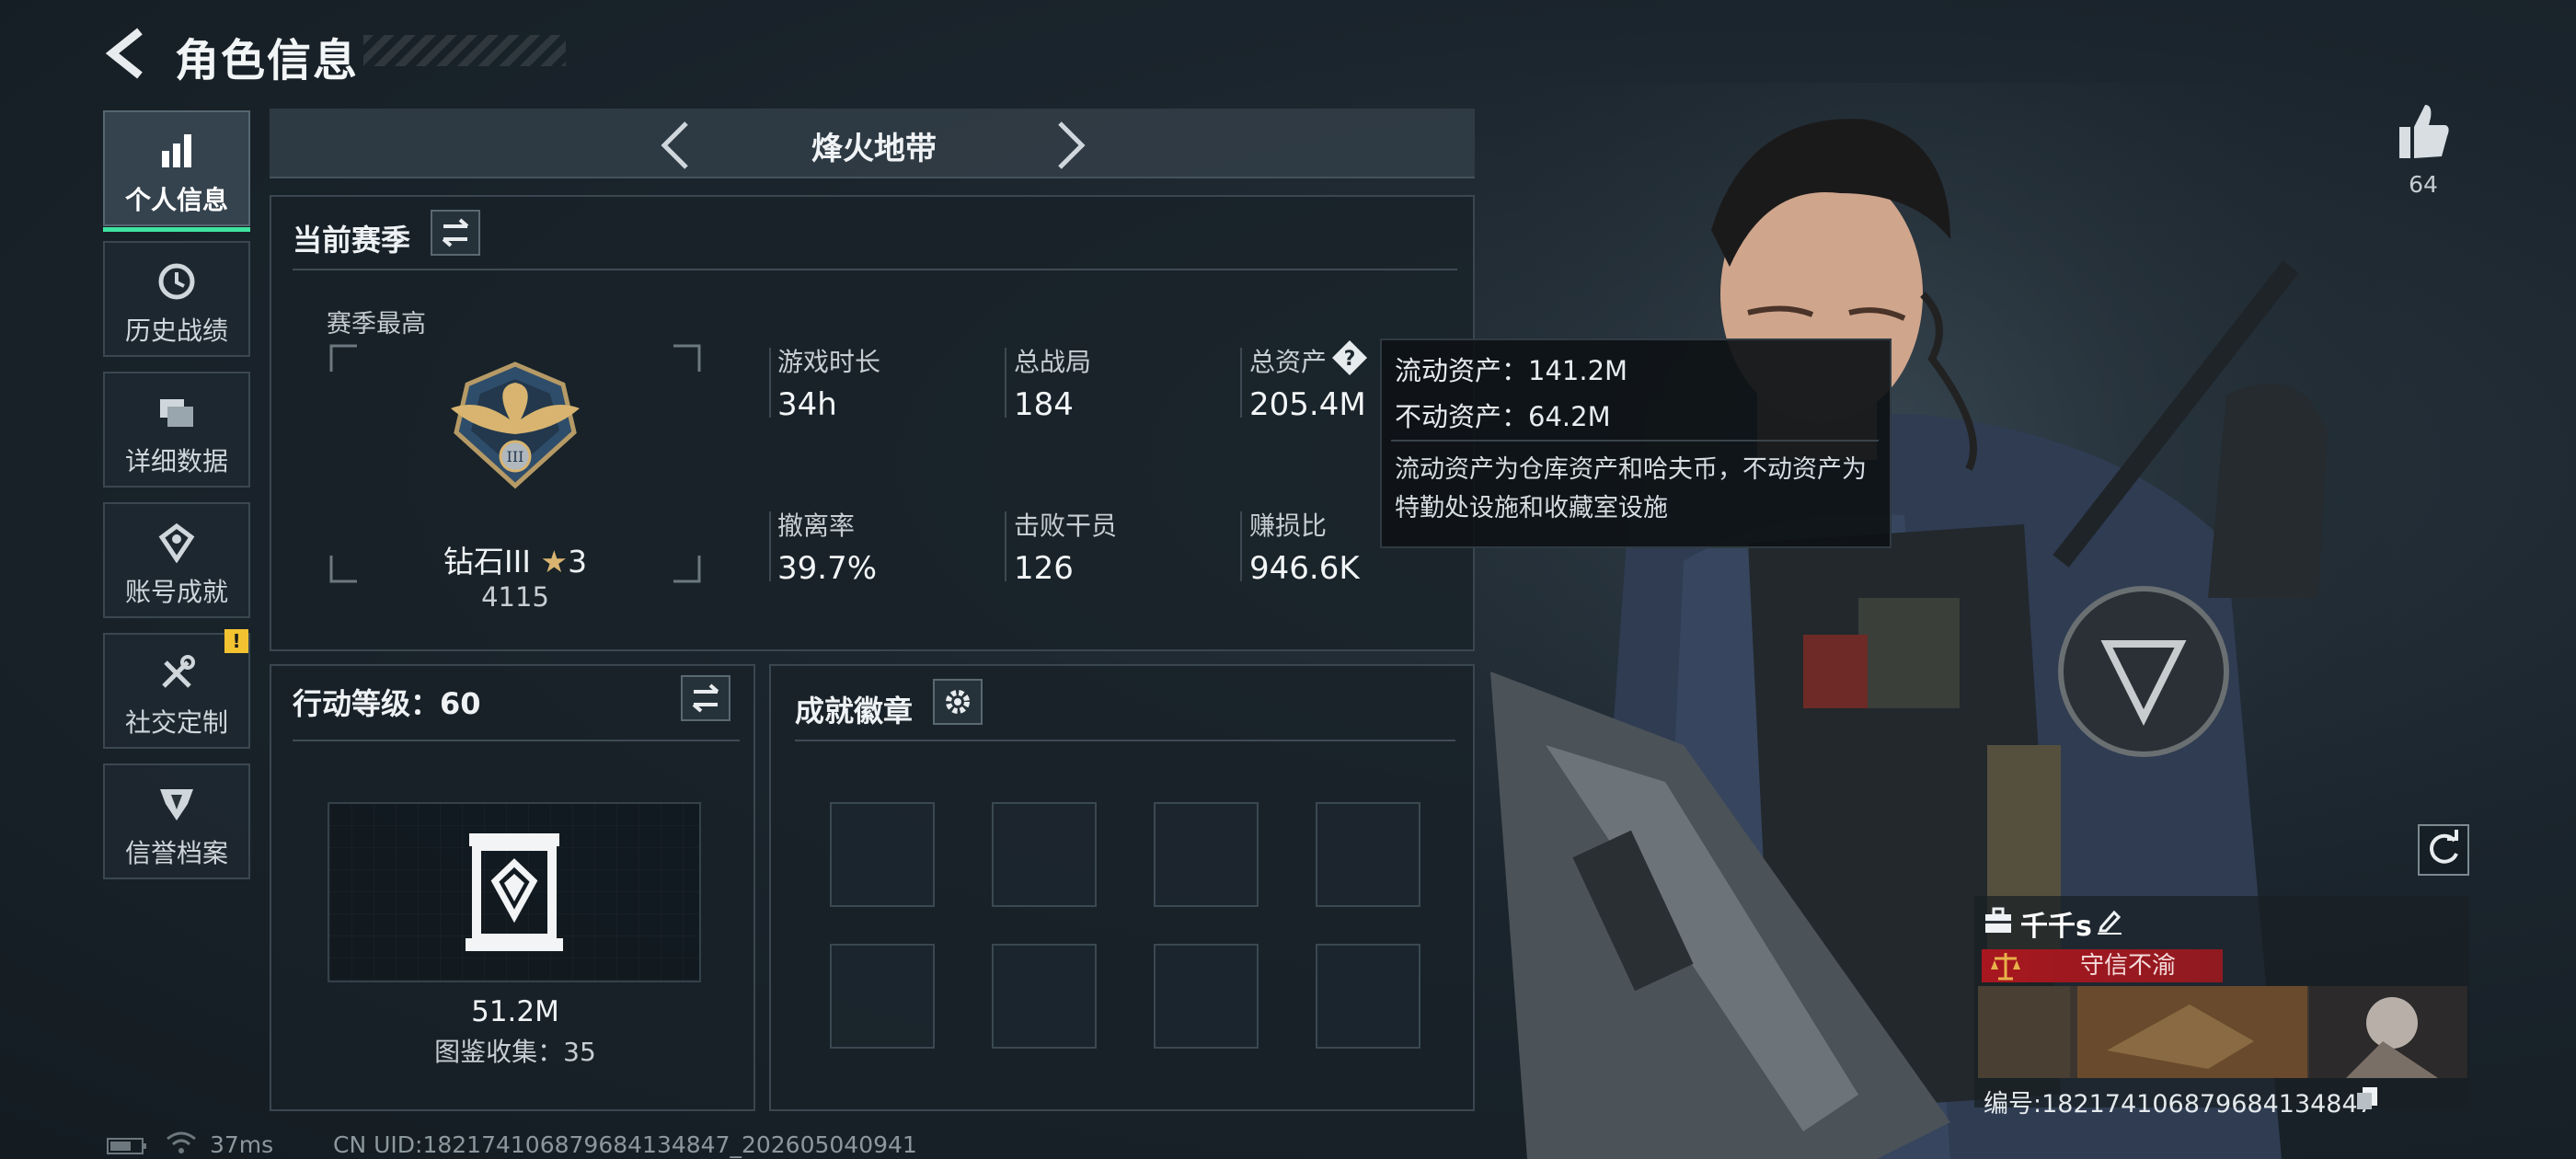 The width and height of the screenshot is (2576, 1159). What do you see at coordinates (2222, 1032) in the screenshot?
I see `name-card-art` at bounding box center [2222, 1032].